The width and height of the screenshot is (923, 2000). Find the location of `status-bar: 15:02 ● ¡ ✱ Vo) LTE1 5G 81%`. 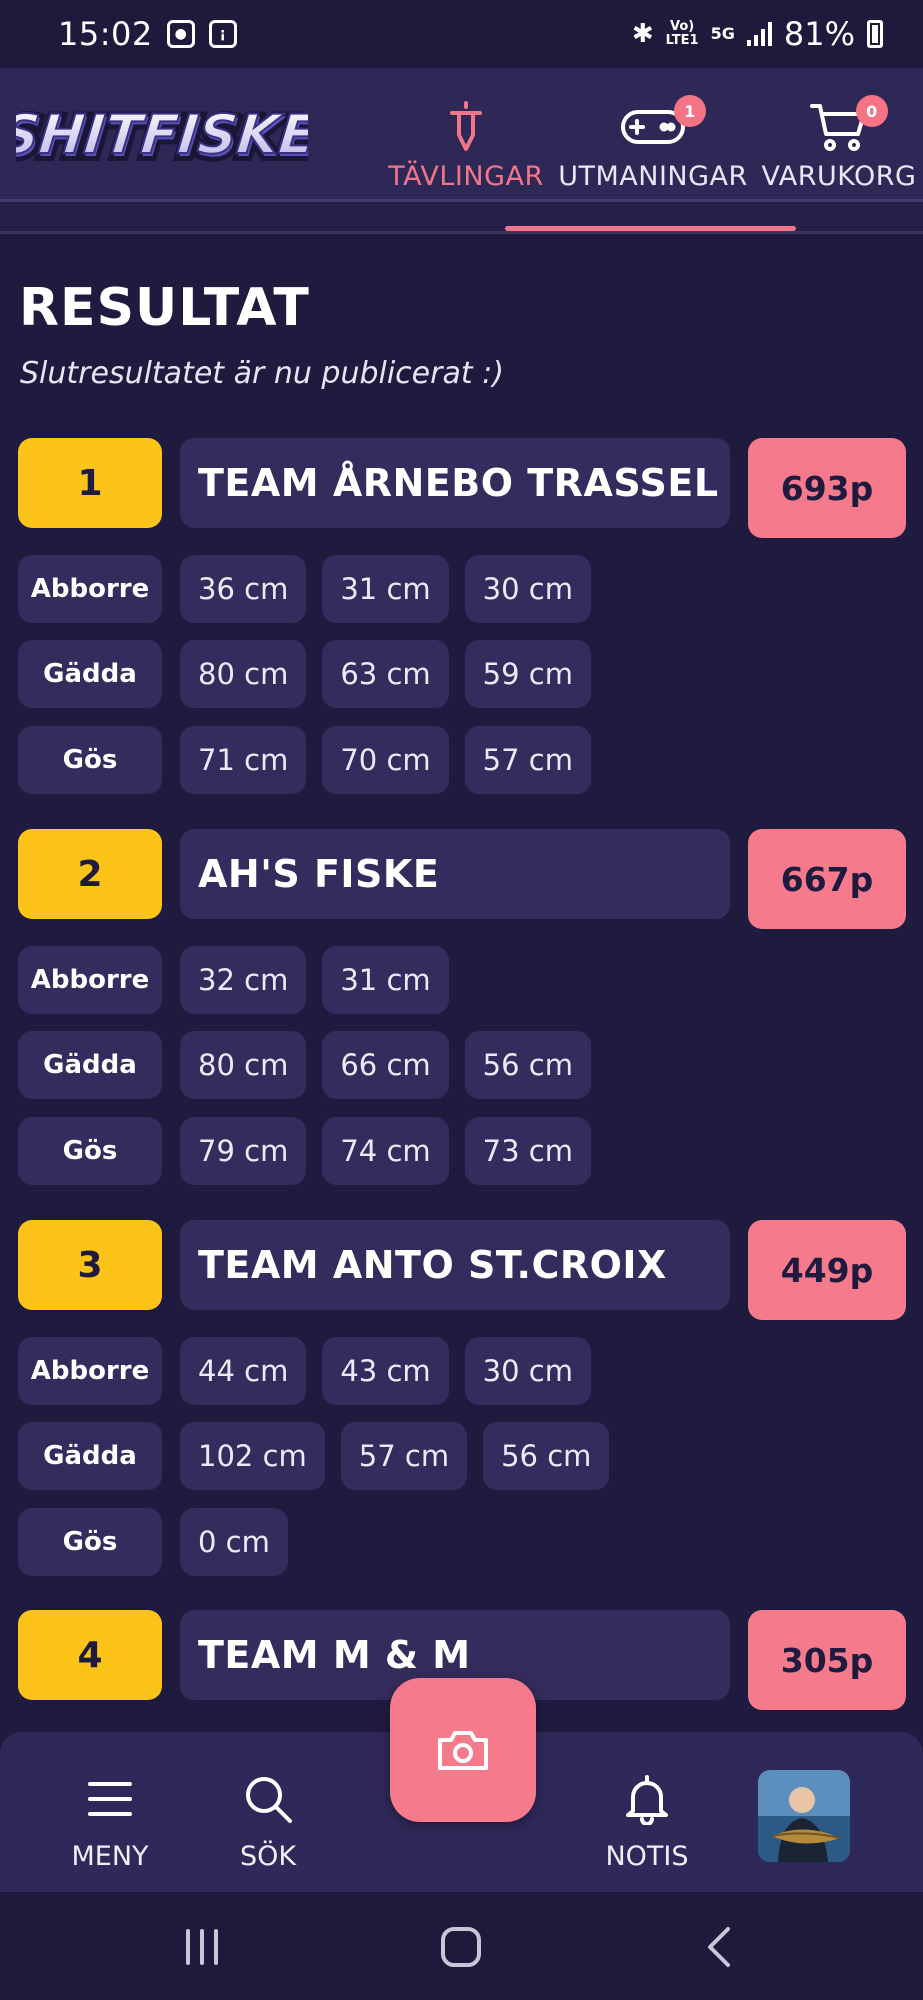

status-bar: 15:02 ● ¡ ✱ Vo) LTE1 5G 81% is located at coordinates (461, 34).